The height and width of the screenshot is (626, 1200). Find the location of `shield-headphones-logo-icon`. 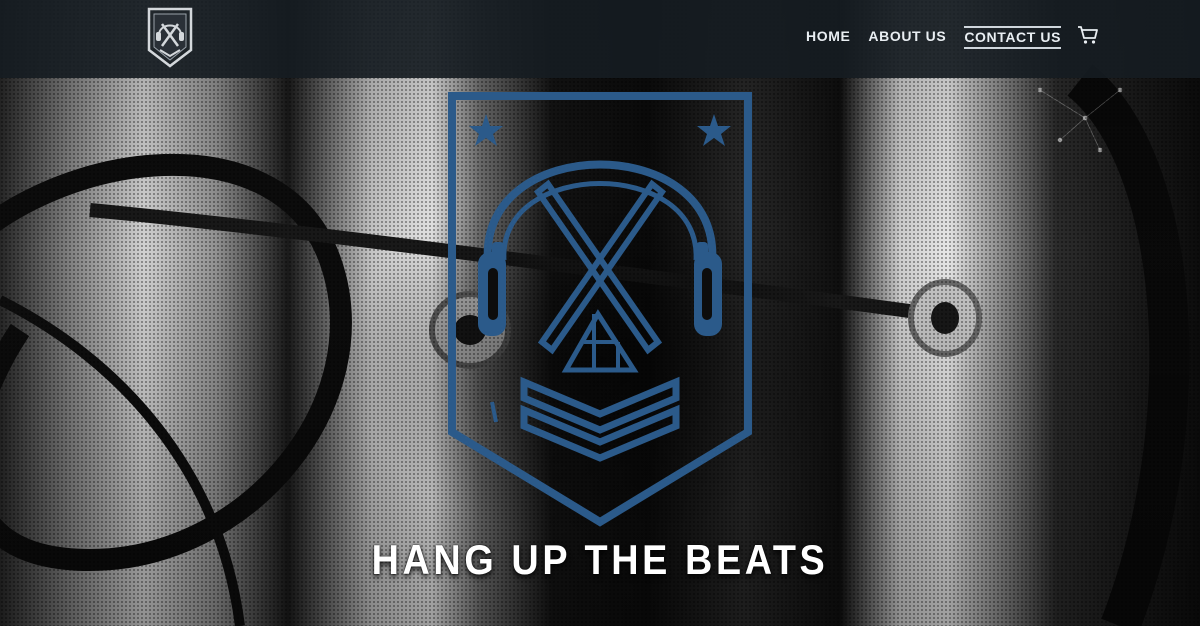

shield-headphones-logo-icon is located at coordinates (170, 37).